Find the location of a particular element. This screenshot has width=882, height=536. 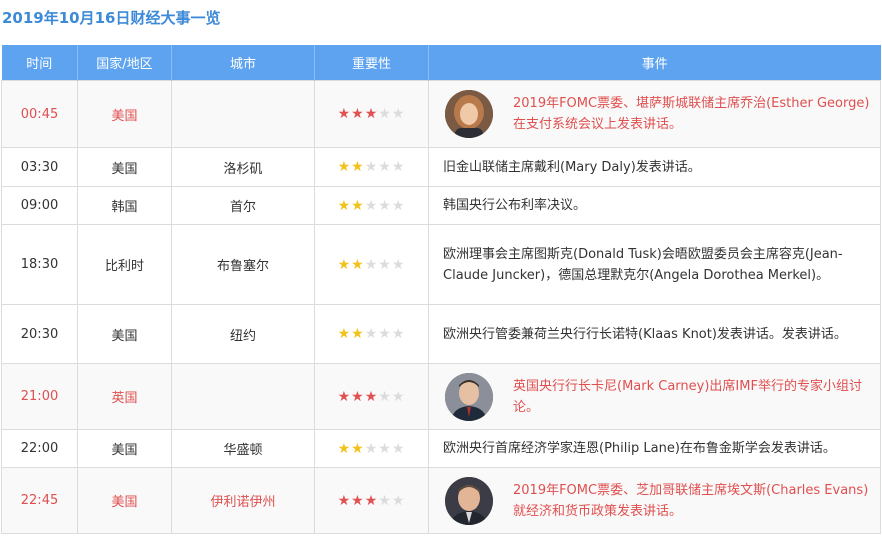

table-row: 09:00 韩国 首尔 ★★★★★ 韩国央行公布利率决议。 is located at coordinates (441, 205).